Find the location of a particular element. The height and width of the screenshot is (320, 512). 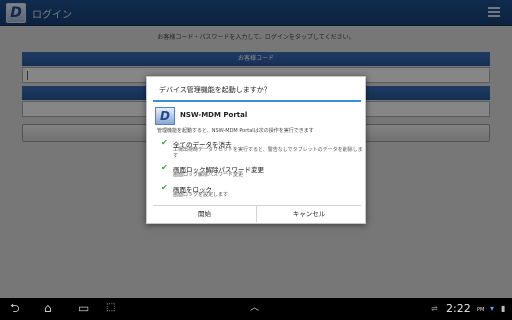

up-chevron-icon: ︿ is located at coordinates (254, 308).